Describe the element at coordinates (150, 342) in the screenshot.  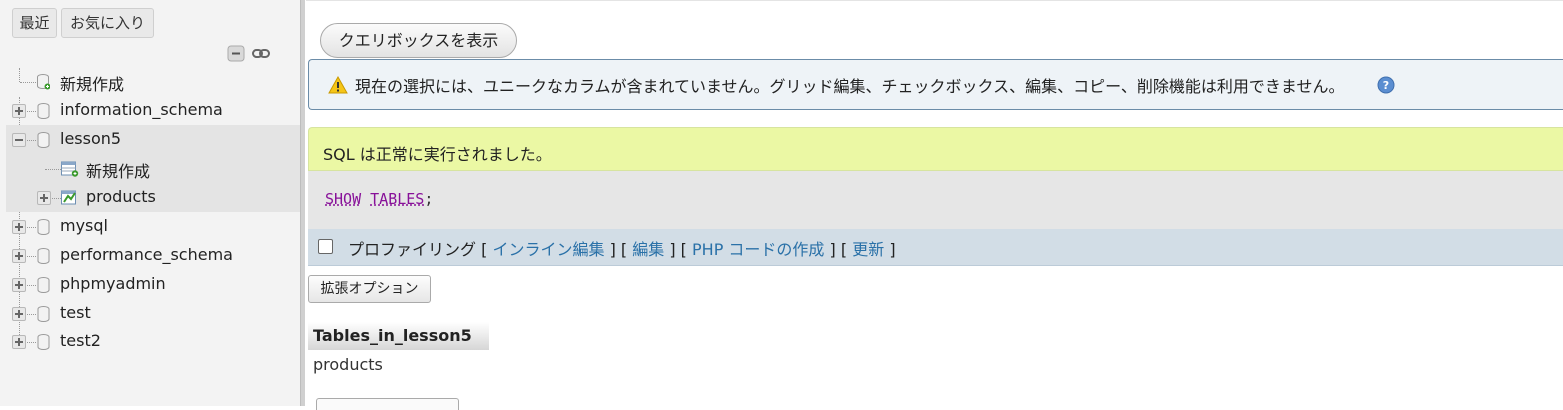
I see `tree-item-test2: test2` at that location.